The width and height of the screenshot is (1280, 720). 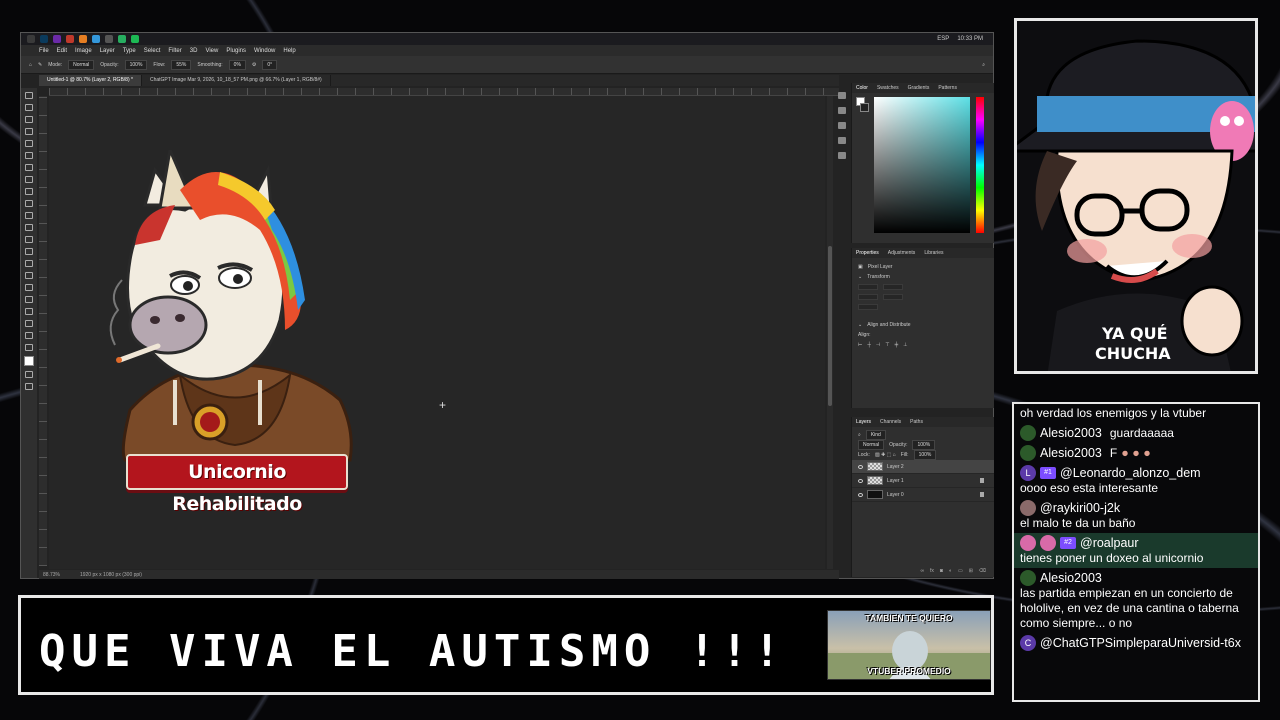 I want to click on folder-icon: ▭, so click(x=960, y=571).